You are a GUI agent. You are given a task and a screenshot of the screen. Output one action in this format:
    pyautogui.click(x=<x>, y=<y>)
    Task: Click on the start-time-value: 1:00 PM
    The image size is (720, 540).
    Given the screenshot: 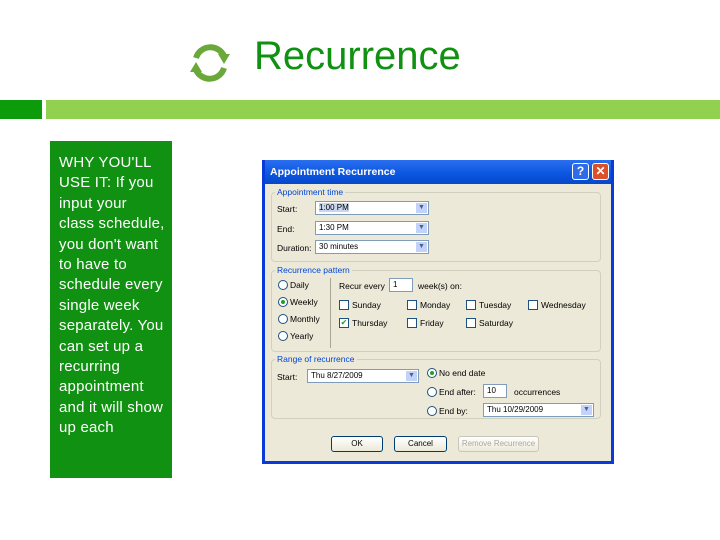 What is the action you would take?
    pyautogui.click(x=334, y=207)
    